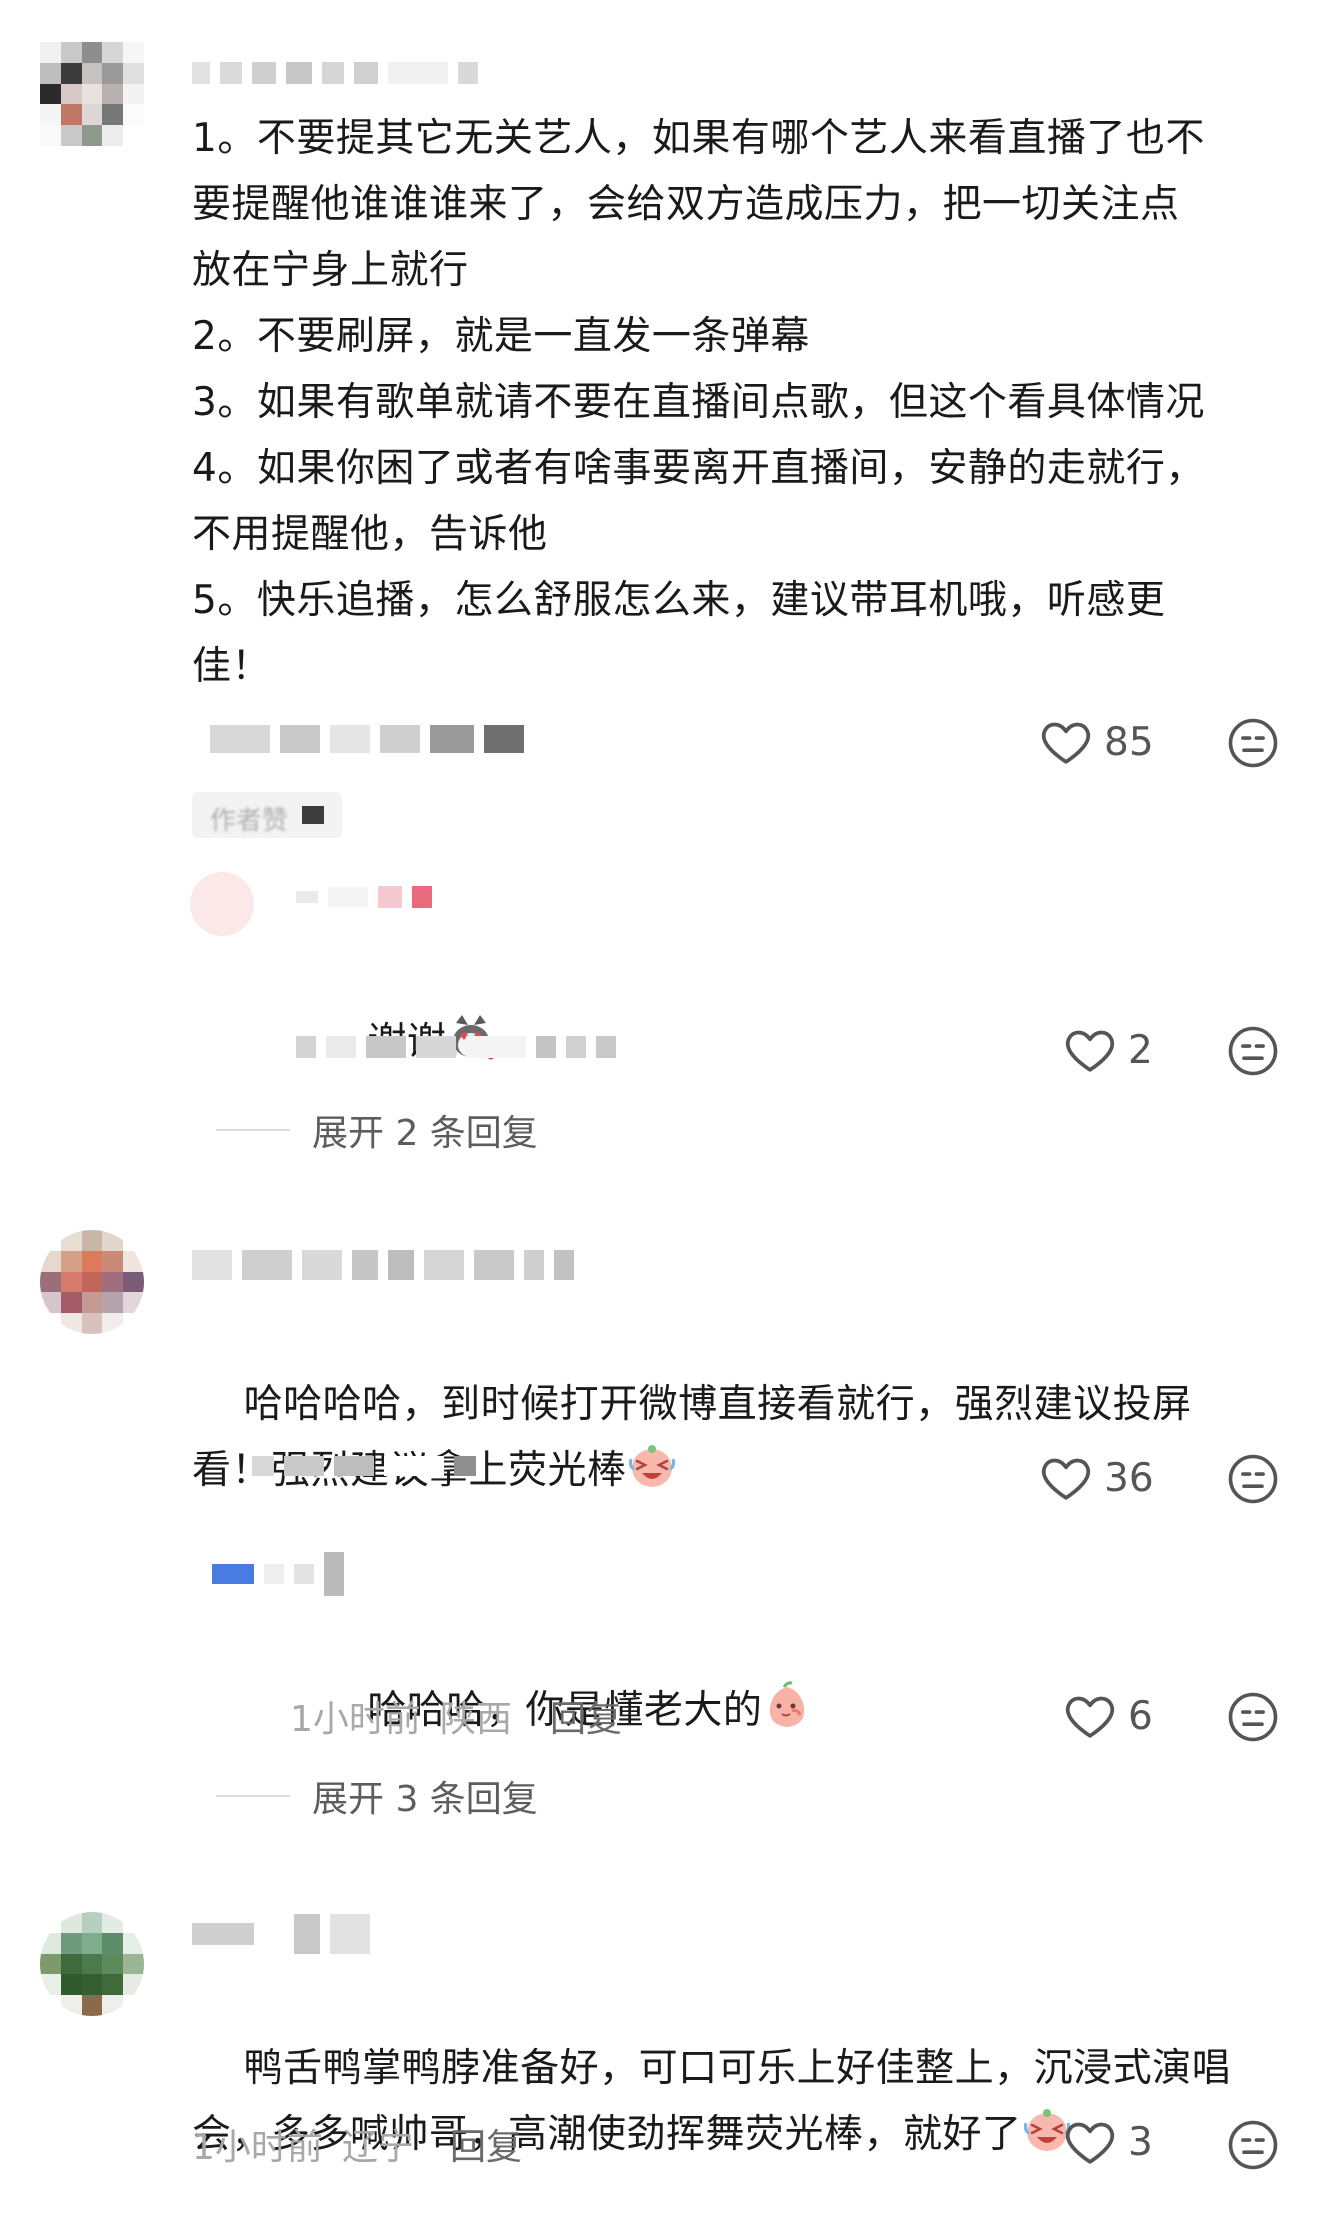  I want to click on like-count: 36, so click(1129, 1478).